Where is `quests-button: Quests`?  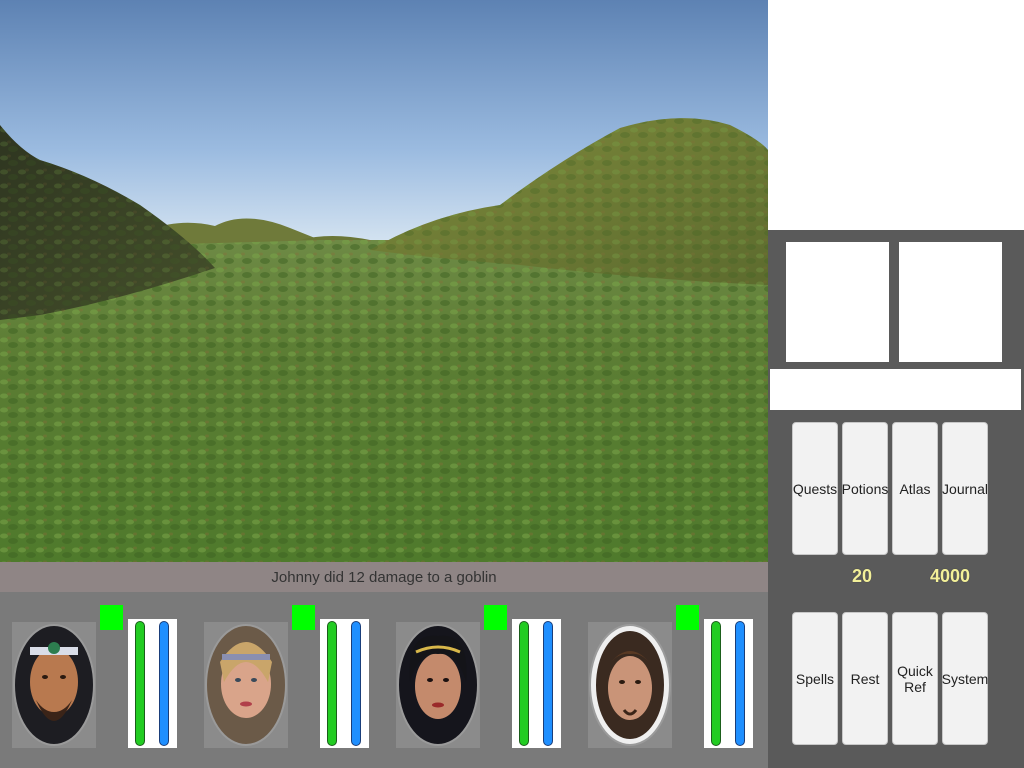 quests-button: Quests is located at coordinates (815, 488).